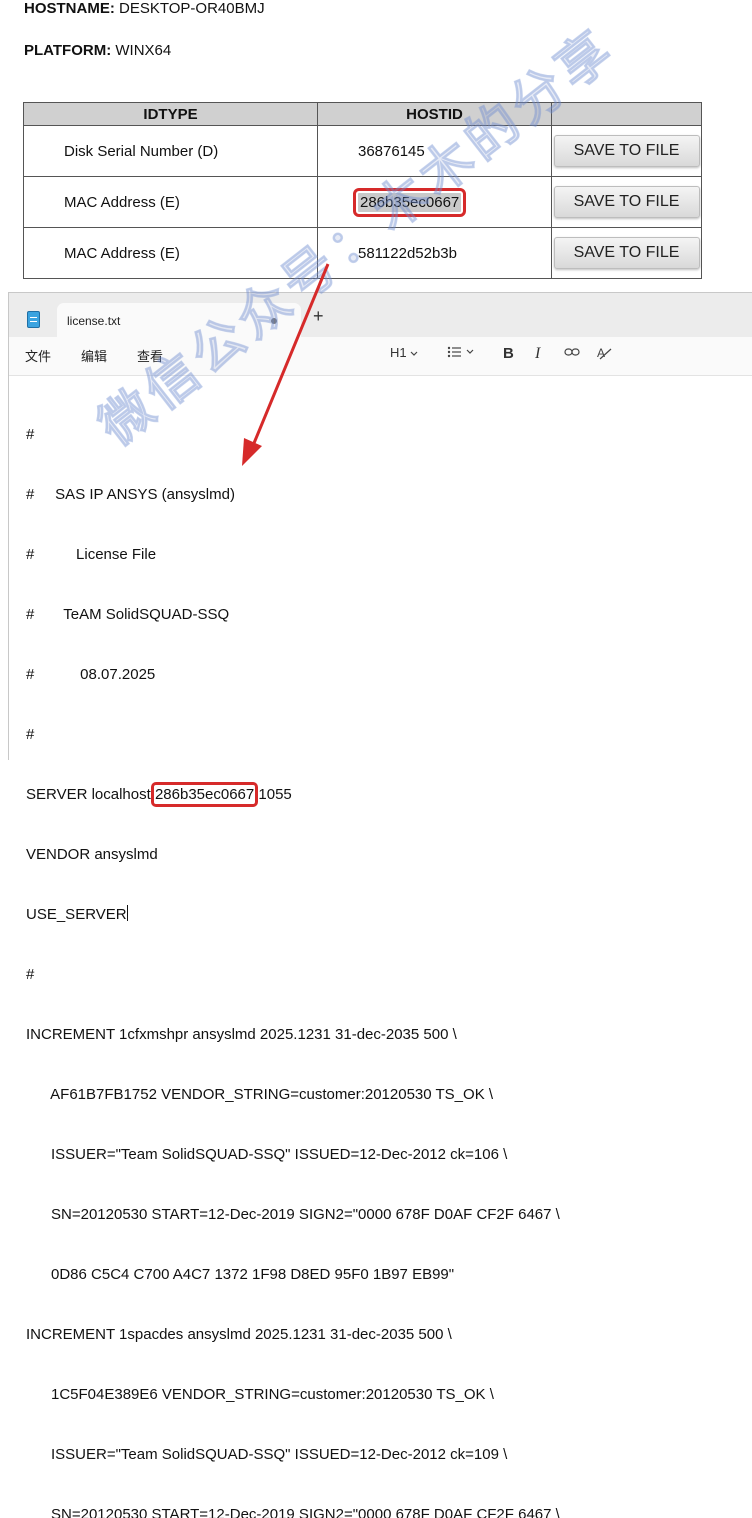 This screenshot has height=1518, width=752. What do you see at coordinates (128, 614) in the screenshot?
I see `text-line: # TeAM SolidSQUAD-SSQ` at bounding box center [128, 614].